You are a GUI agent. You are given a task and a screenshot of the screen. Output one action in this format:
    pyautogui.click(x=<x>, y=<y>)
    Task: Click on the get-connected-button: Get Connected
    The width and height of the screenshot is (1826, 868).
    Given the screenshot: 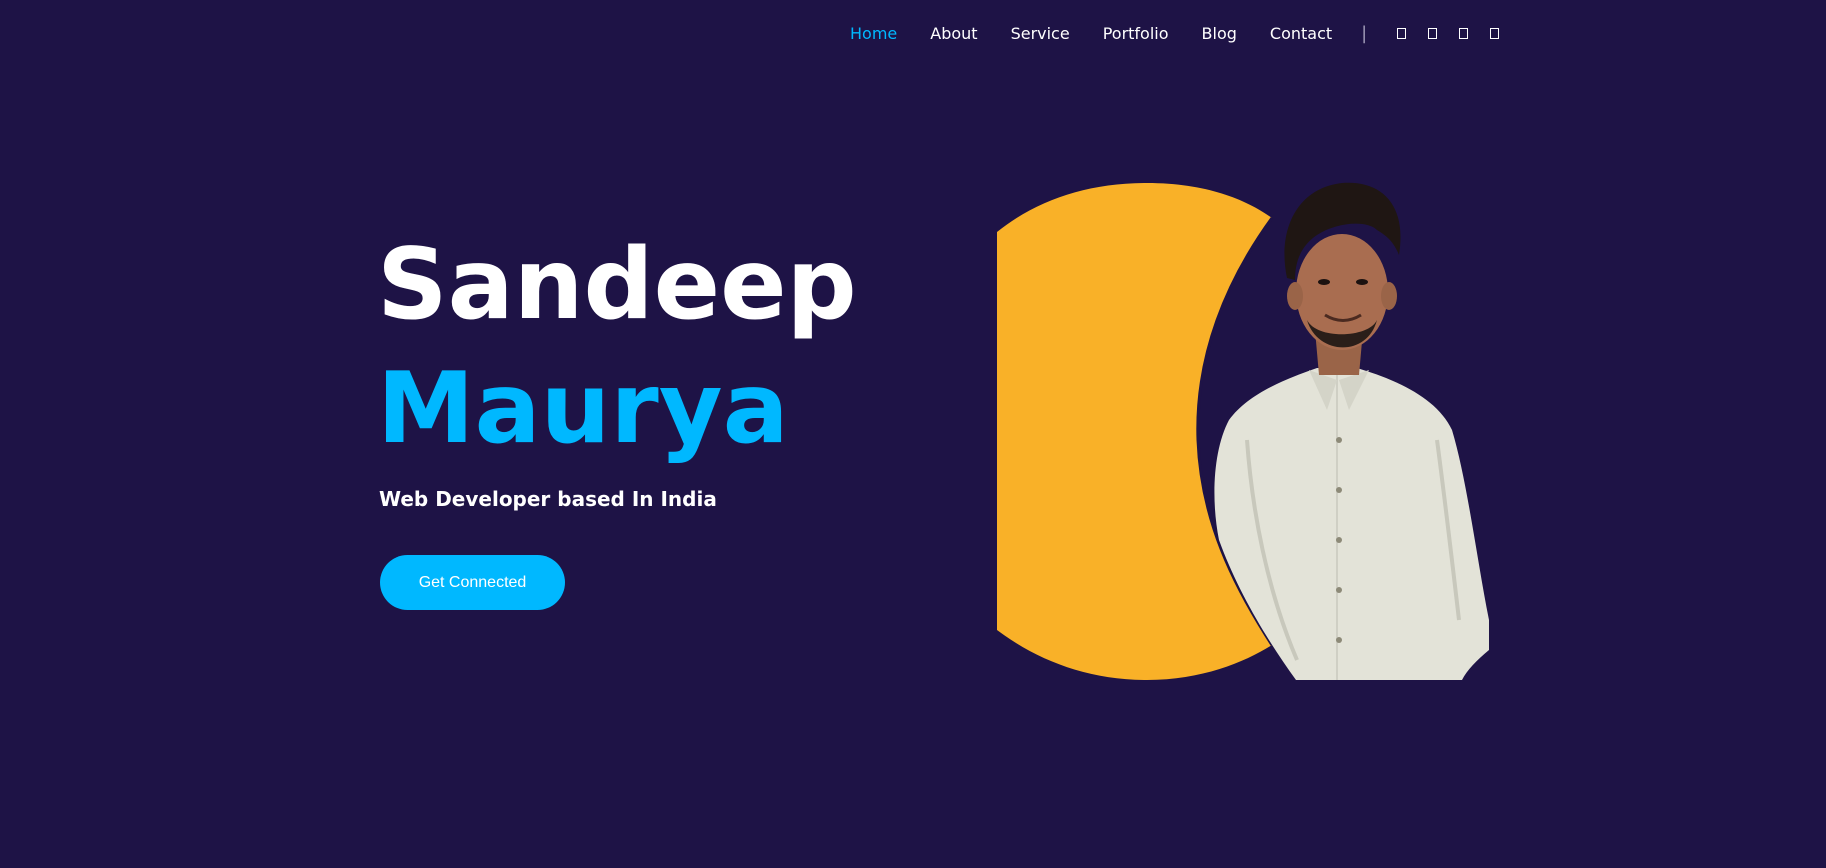 What is the action you would take?
    pyautogui.click(x=472, y=582)
    